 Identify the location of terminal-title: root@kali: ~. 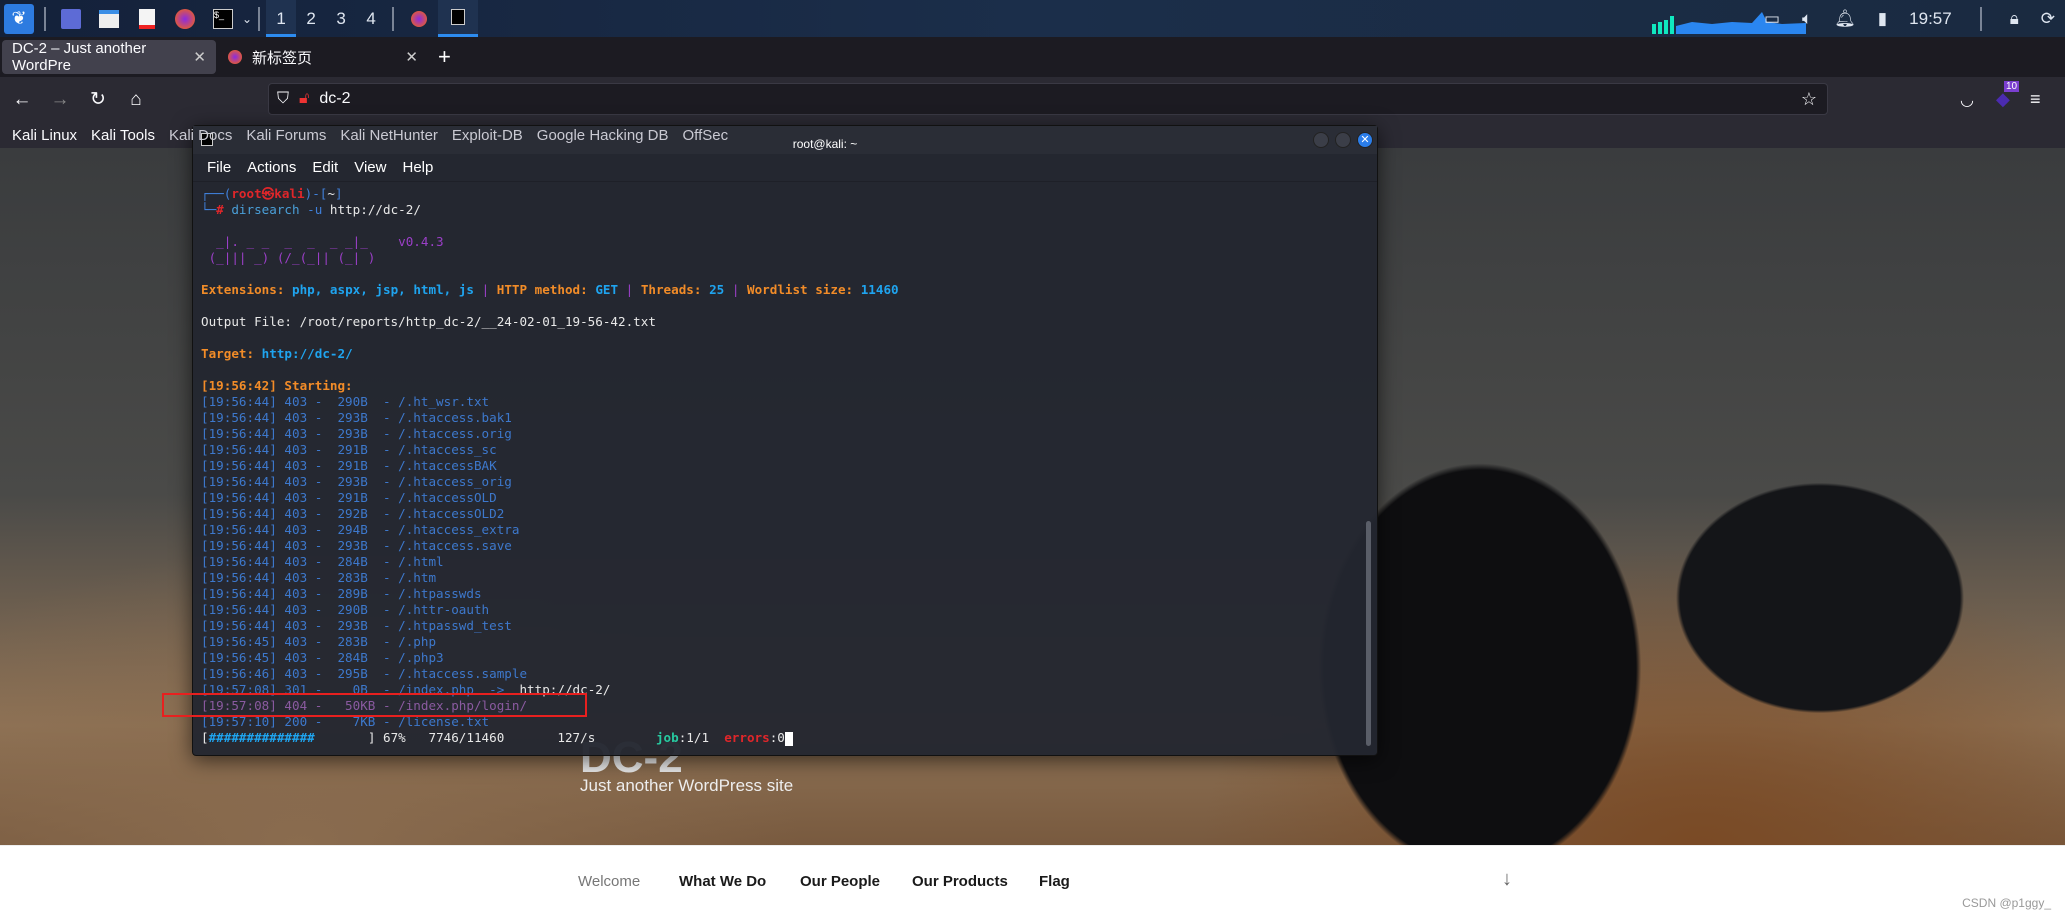
(825, 144).